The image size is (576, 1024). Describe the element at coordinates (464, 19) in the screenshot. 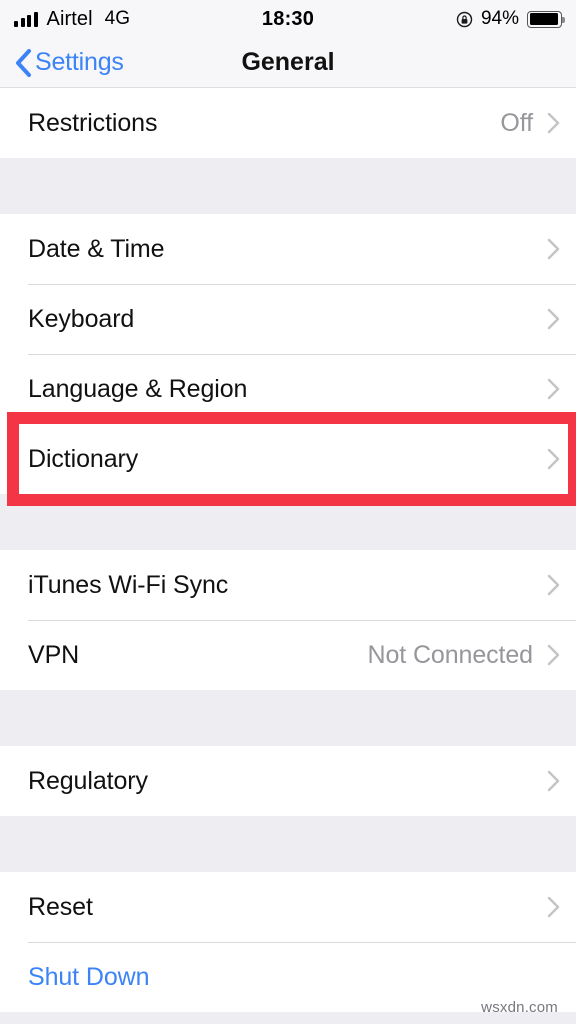

I see `rotation-lock-icon` at that location.